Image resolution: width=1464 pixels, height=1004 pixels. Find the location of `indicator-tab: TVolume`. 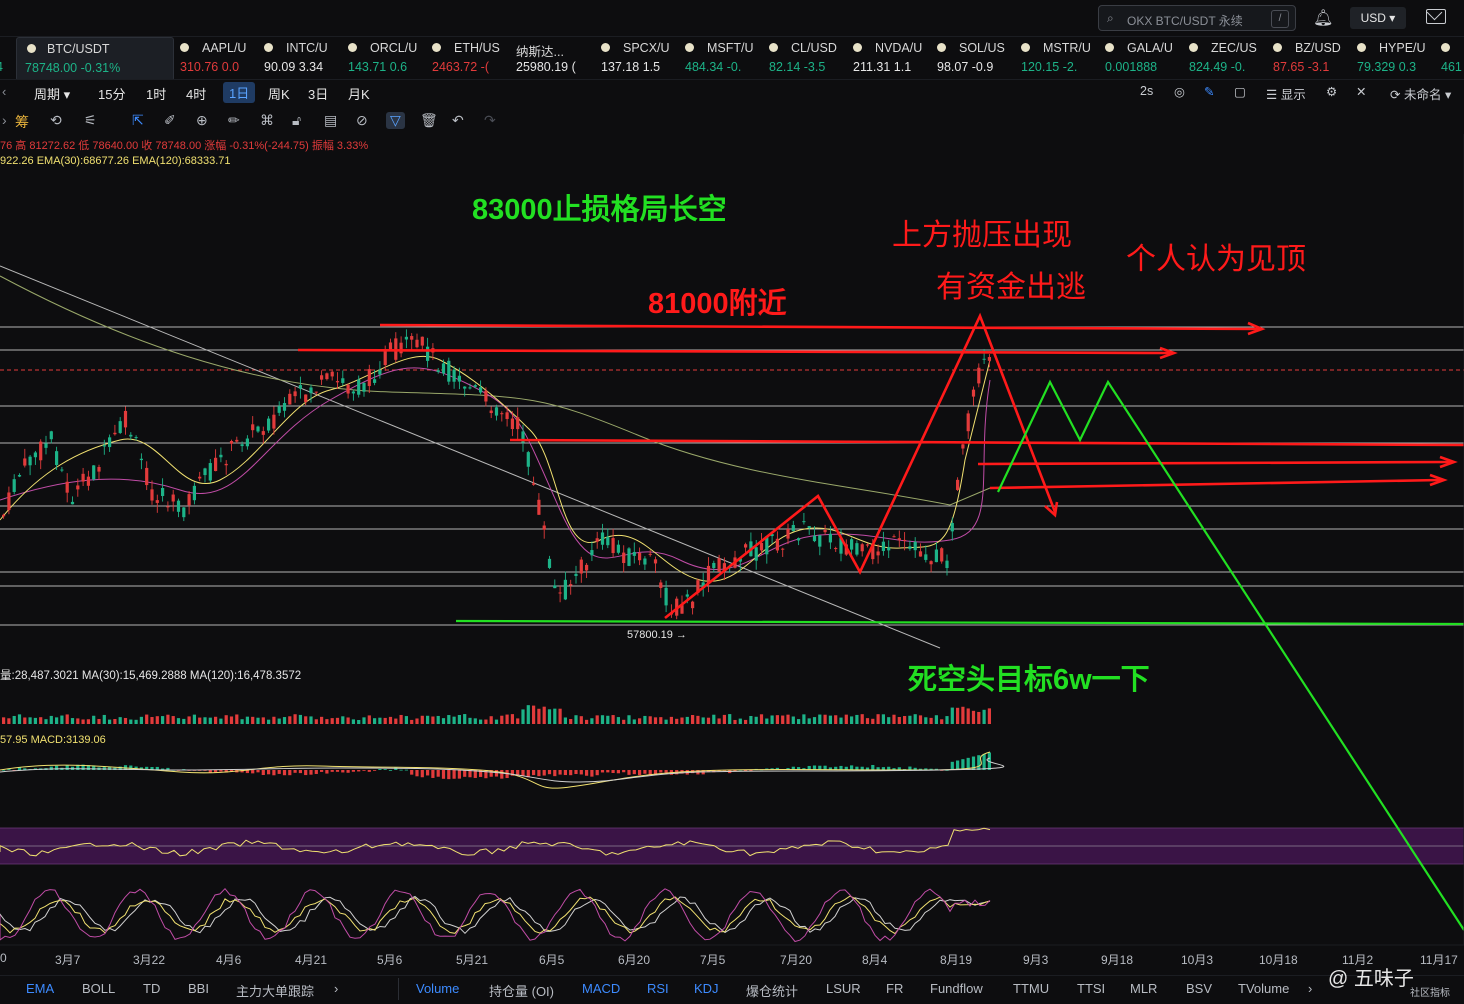

indicator-tab: TVolume is located at coordinates (1263, 988).